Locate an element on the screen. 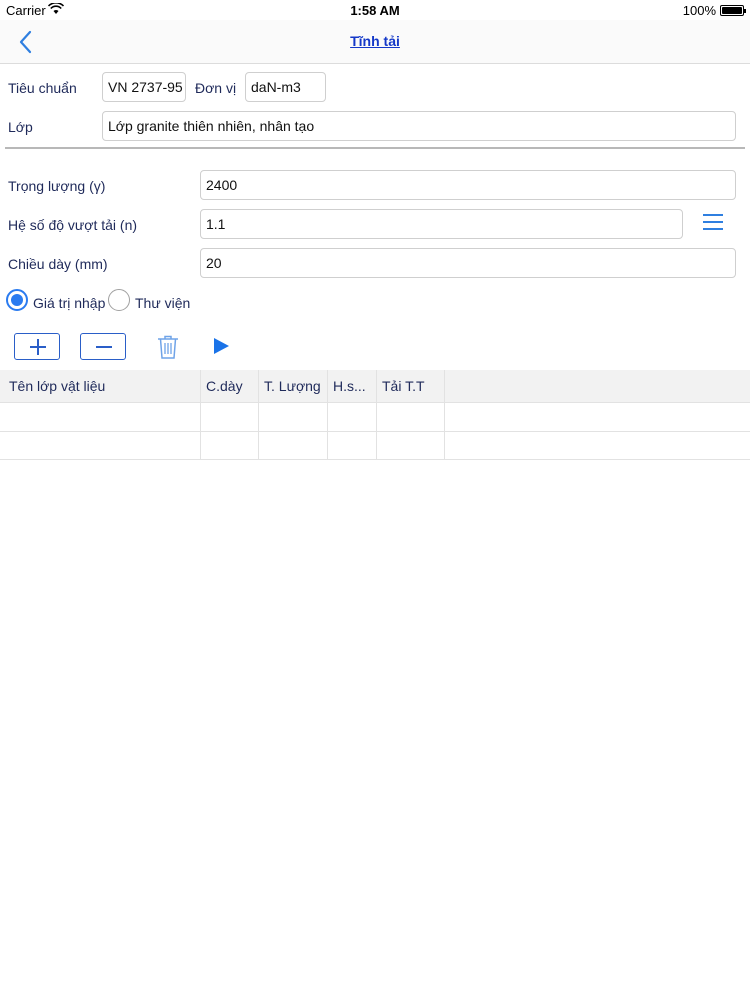  weight-label: Trọng lượng (γ) is located at coordinates (57, 186).